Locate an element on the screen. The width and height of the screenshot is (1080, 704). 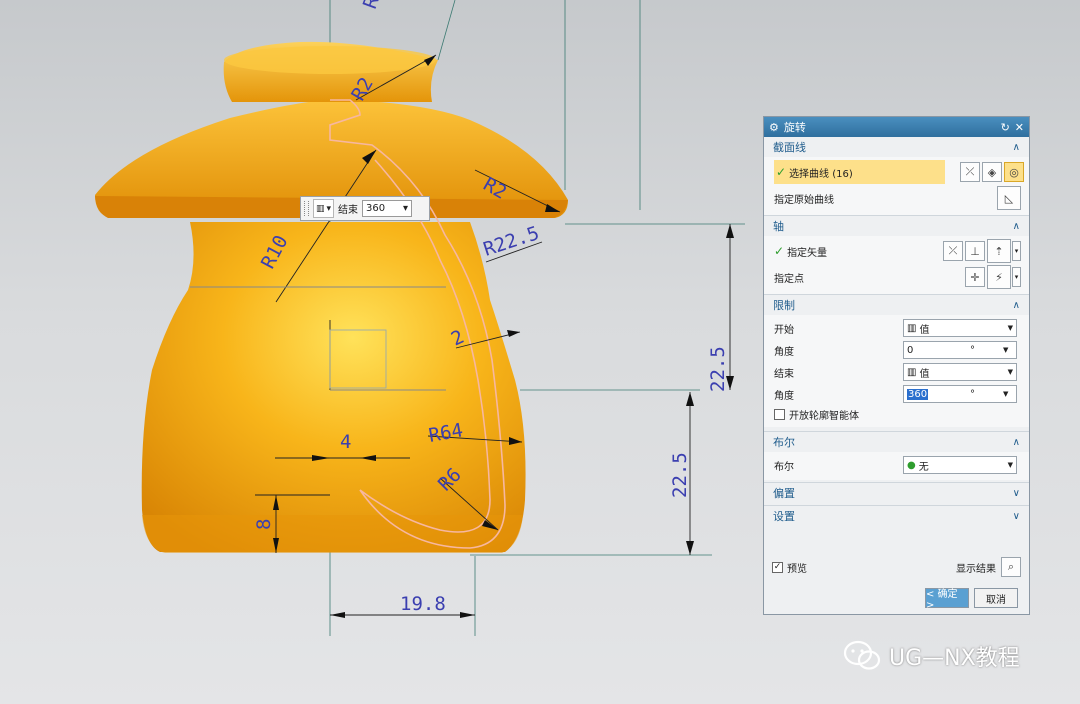
section-title: 设置 is located at coordinates (784, 516).